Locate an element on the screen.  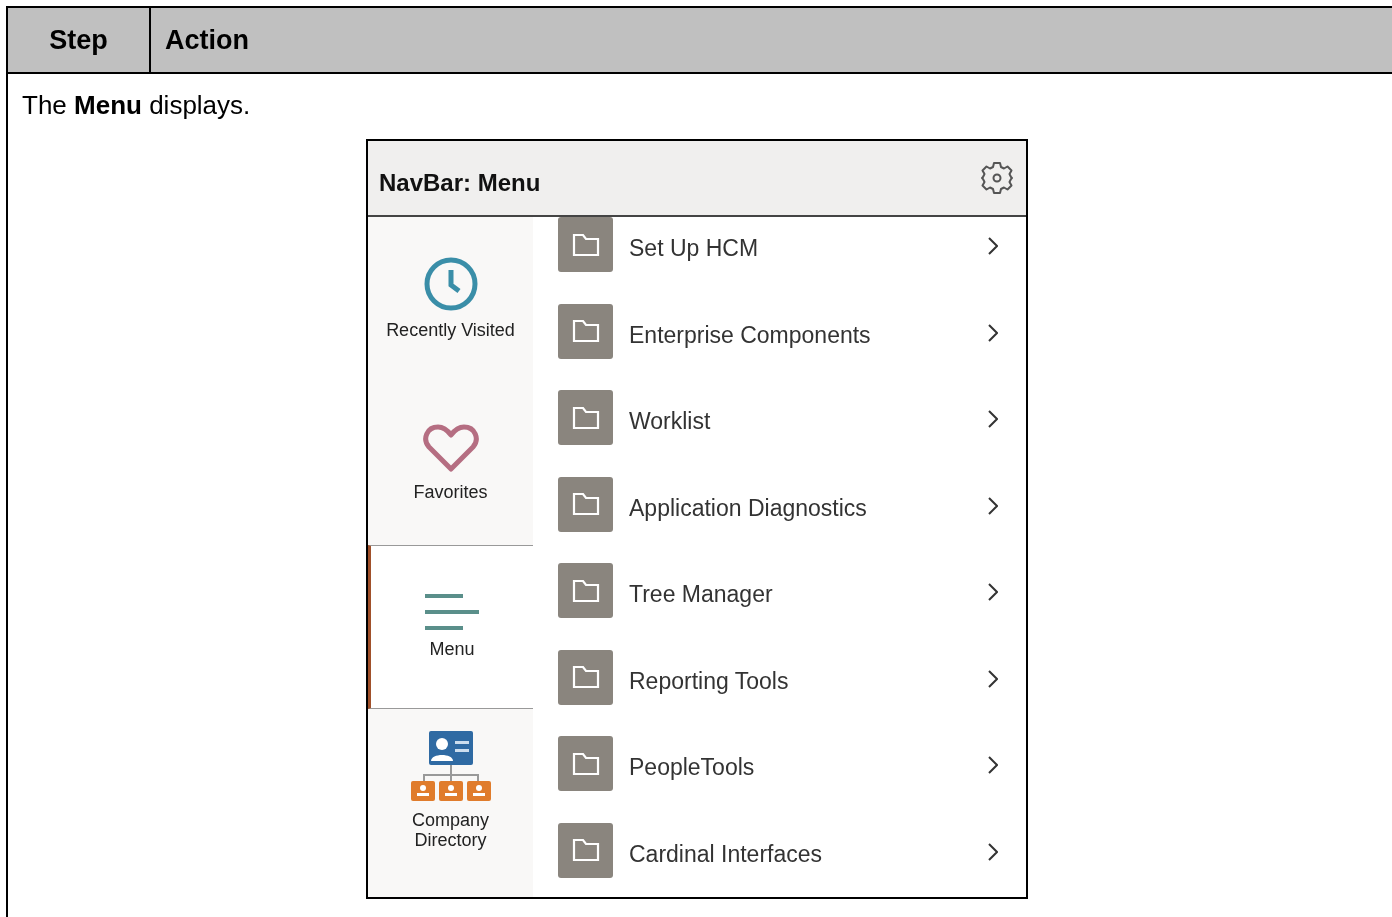
clock-icon is located at coordinates (450, 284).